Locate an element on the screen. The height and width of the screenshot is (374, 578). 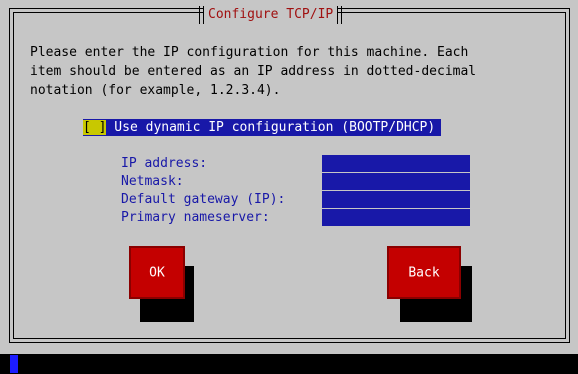
ip-address-label: IP address: is located at coordinates (164, 163).